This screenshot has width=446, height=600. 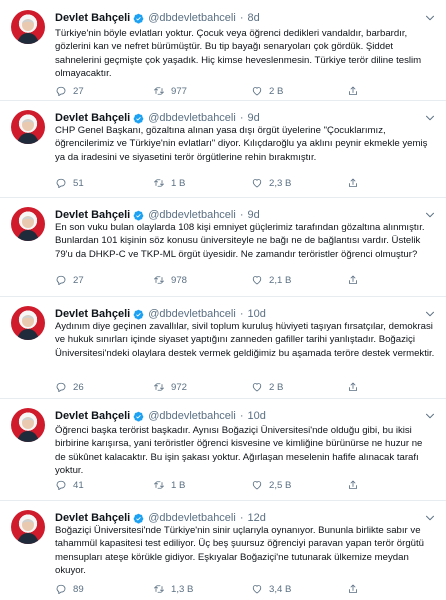 What do you see at coordinates (280, 183) in the screenshot?
I see `like-count: 2,3 B` at bounding box center [280, 183].